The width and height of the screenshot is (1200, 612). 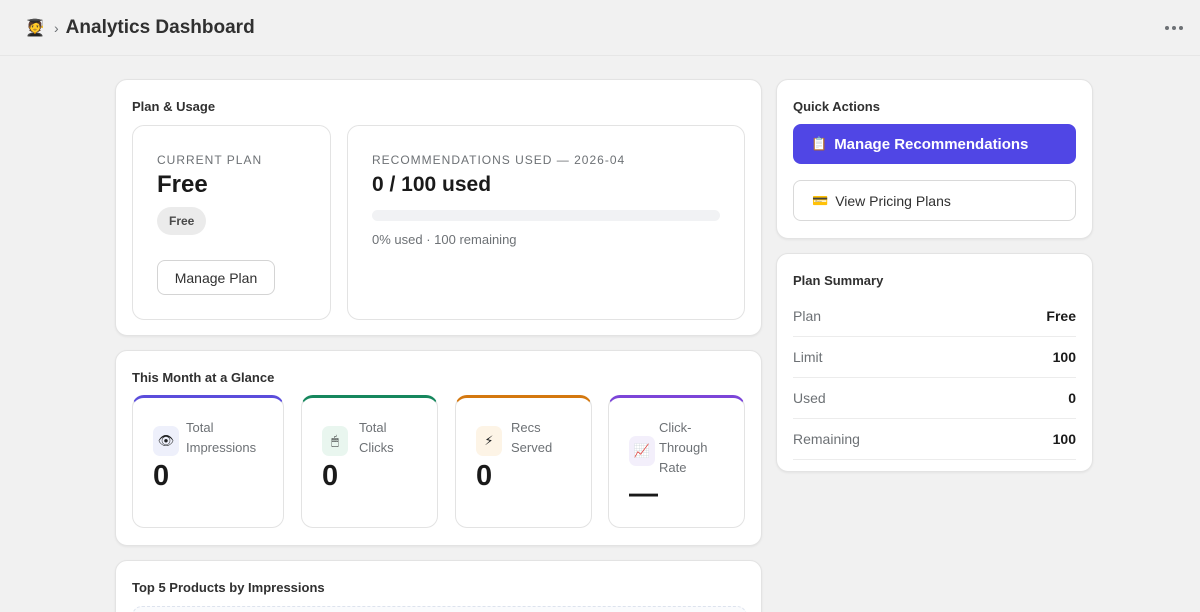 I want to click on top-products-card: Top 5 Products by Impressions, so click(x=438, y=586).